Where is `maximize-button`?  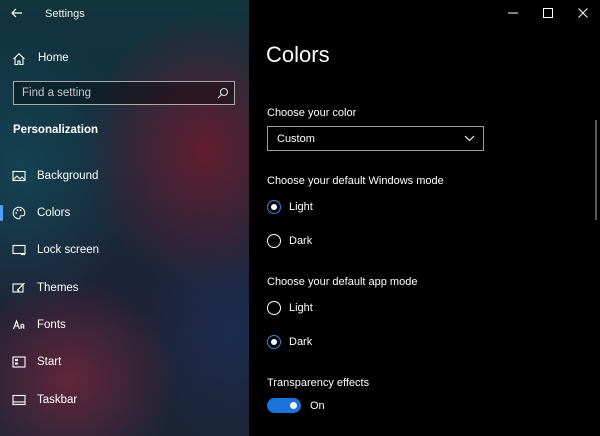 maximize-button is located at coordinates (547, 13).